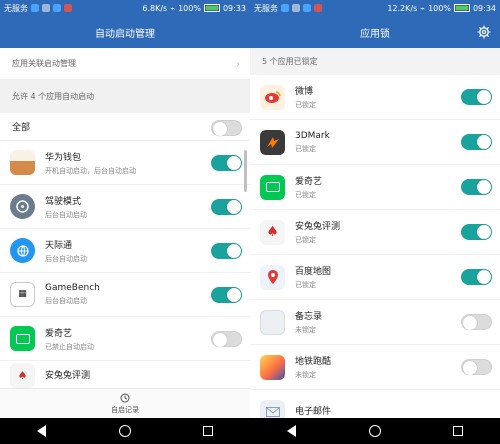 The width and height of the screenshot is (500, 444). What do you see at coordinates (484, 8) in the screenshot?
I see `clock: 09:34` at bounding box center [484, 8].